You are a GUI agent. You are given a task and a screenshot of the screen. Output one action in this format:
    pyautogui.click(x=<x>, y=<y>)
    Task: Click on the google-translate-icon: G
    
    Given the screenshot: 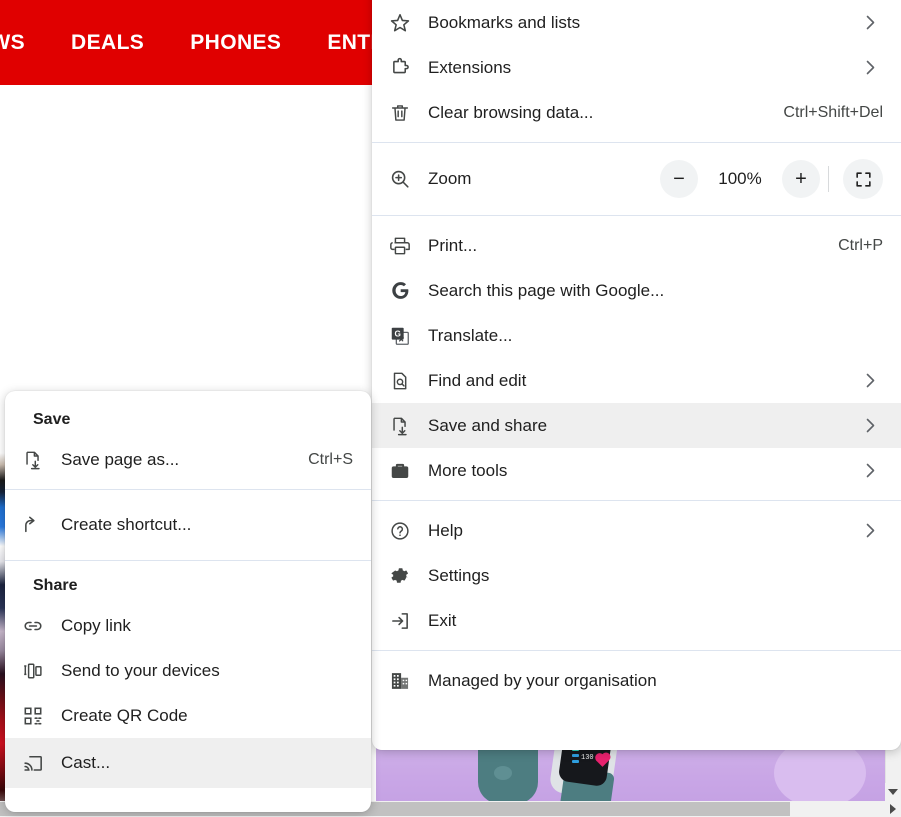 What is the action you would take?
    pyautogui.click(x=400, y=336)
    